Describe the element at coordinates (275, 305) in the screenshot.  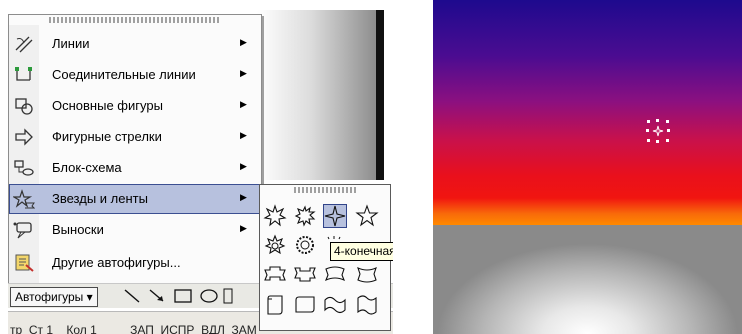
I see `vertical-scroll-icon` at that location.